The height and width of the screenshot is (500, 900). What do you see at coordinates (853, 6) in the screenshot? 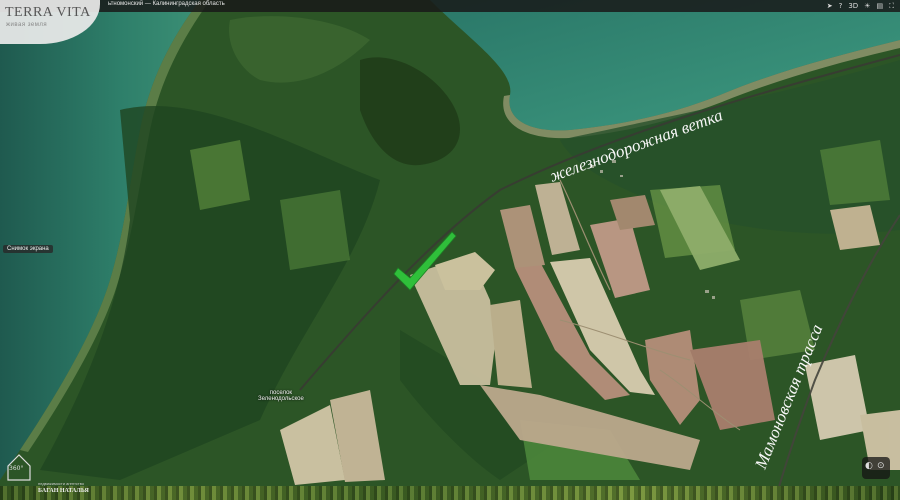
I see `3d-toggle-button: 3D` at bounding box center [853, 6].